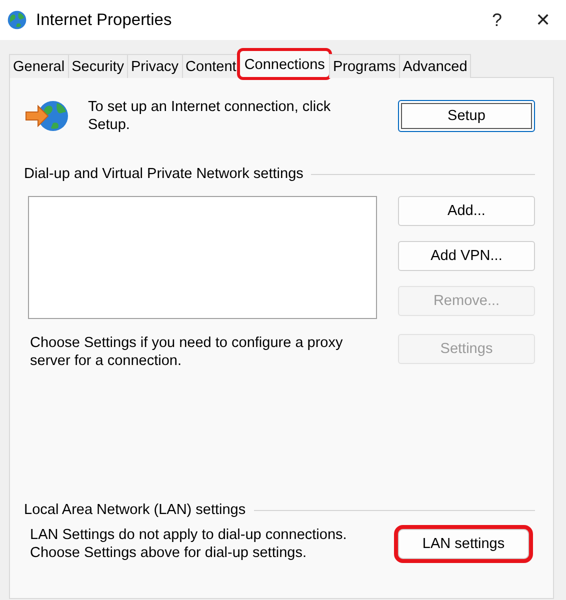  Describe the element at coordinates (211, 66) in the screenshot. I see `tab: Content` at that location.